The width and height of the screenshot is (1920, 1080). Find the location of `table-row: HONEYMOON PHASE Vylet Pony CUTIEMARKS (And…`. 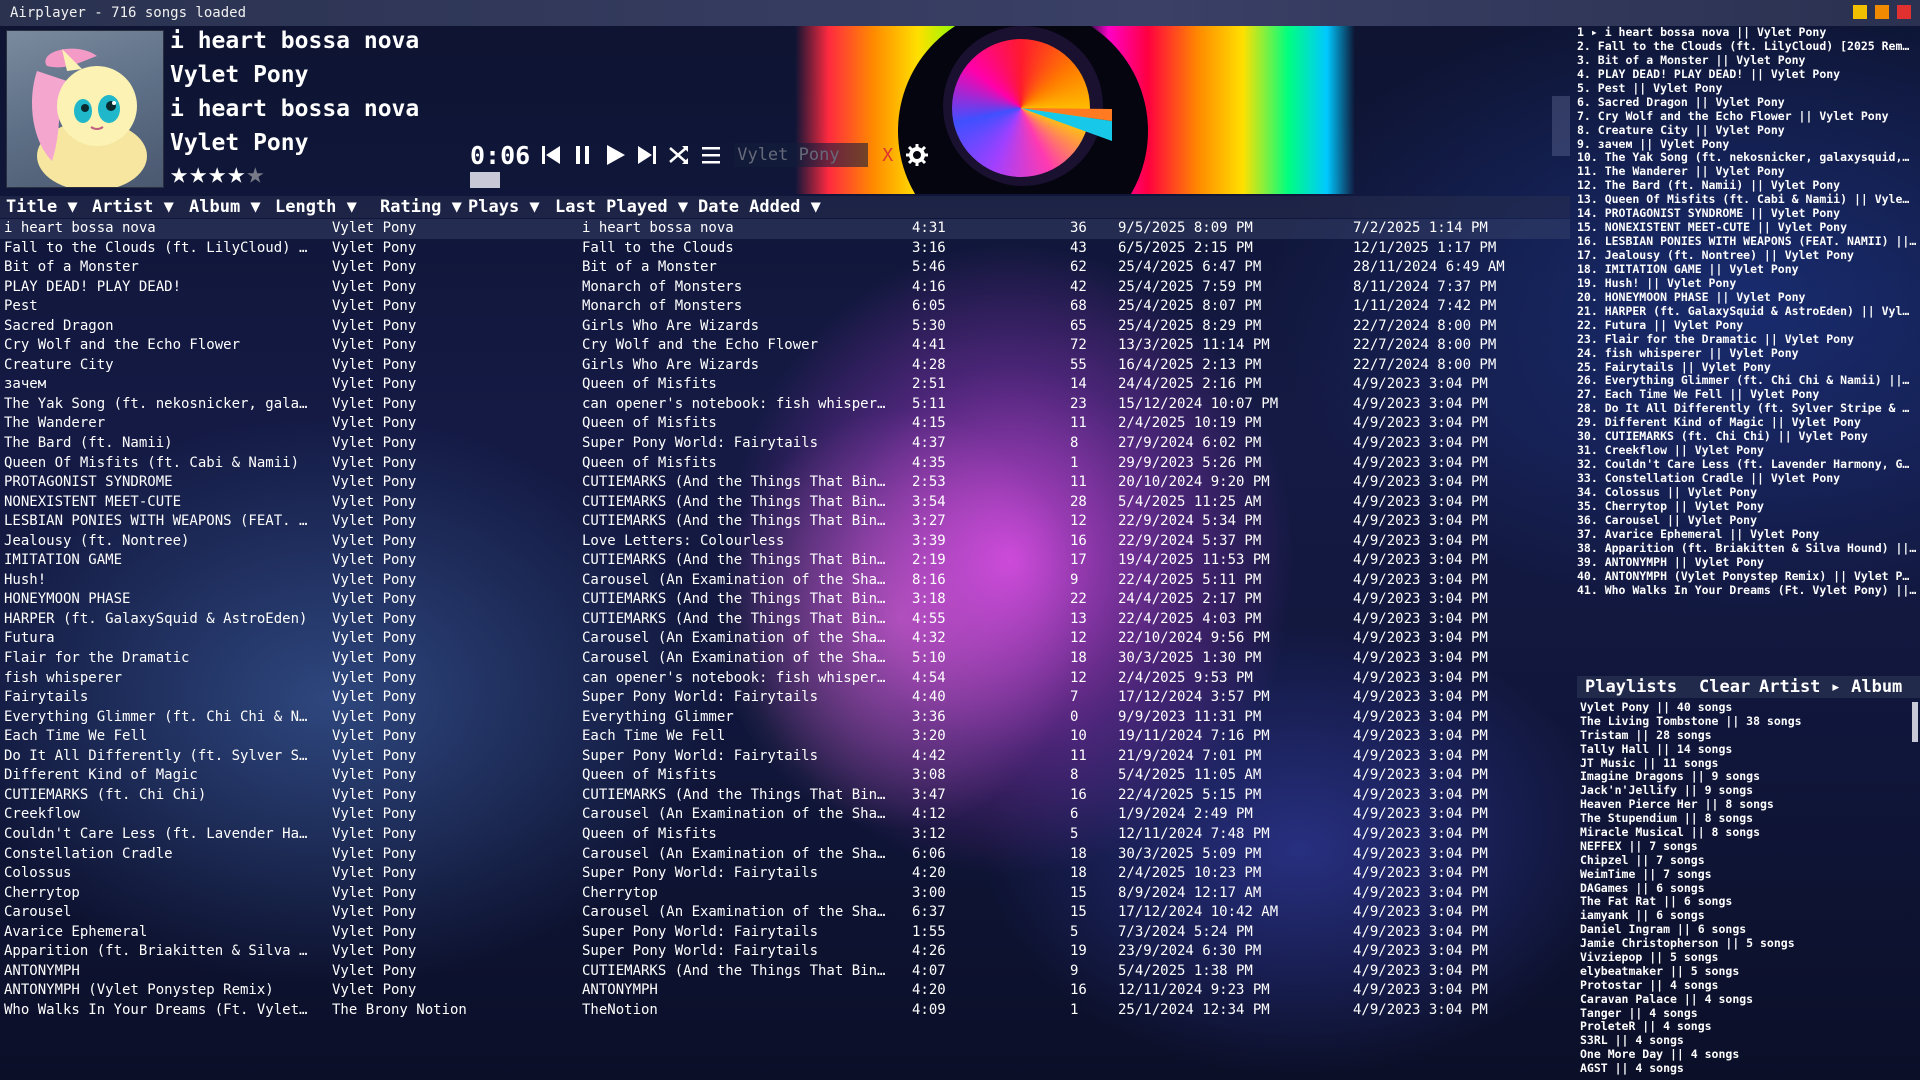

table-row: HONEYMOON PHASE Vylet Pony CUTIEMARKS (And… is located at coordinates (785, 600).